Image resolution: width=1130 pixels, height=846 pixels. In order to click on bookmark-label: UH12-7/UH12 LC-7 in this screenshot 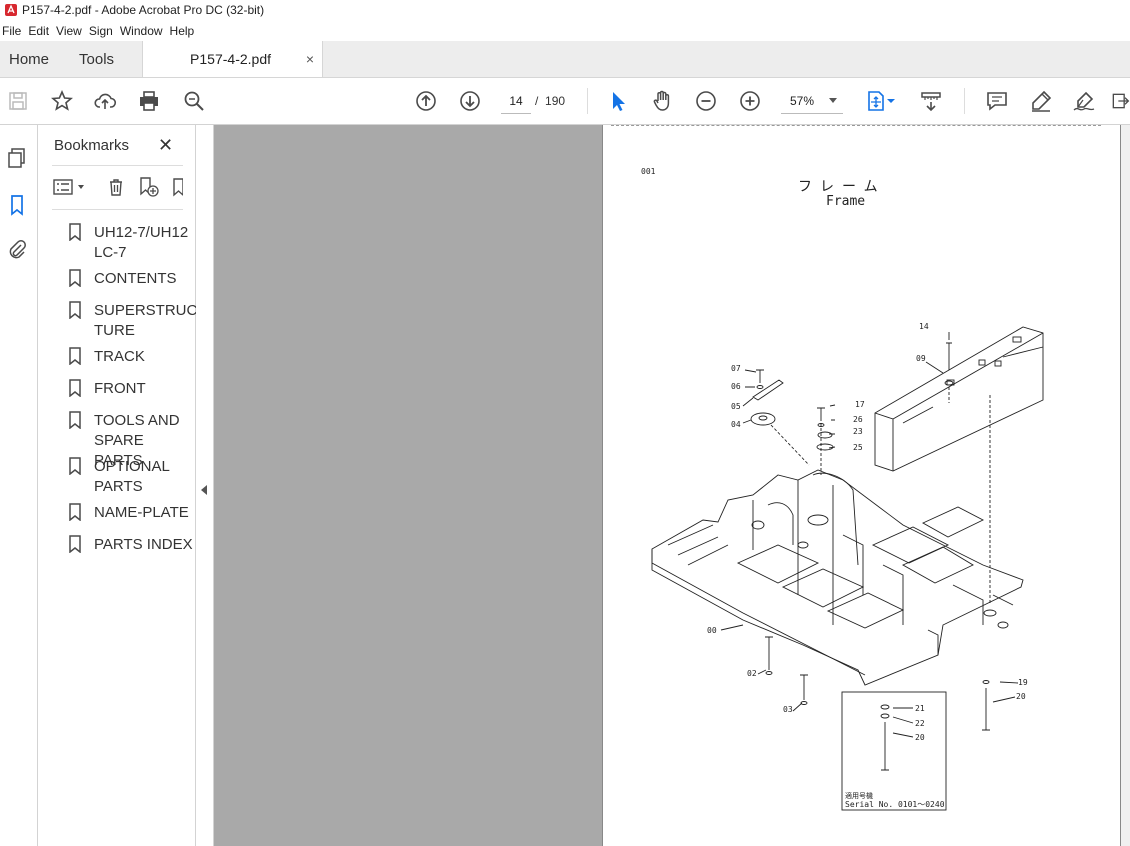, I will do `click(141, 242)`.